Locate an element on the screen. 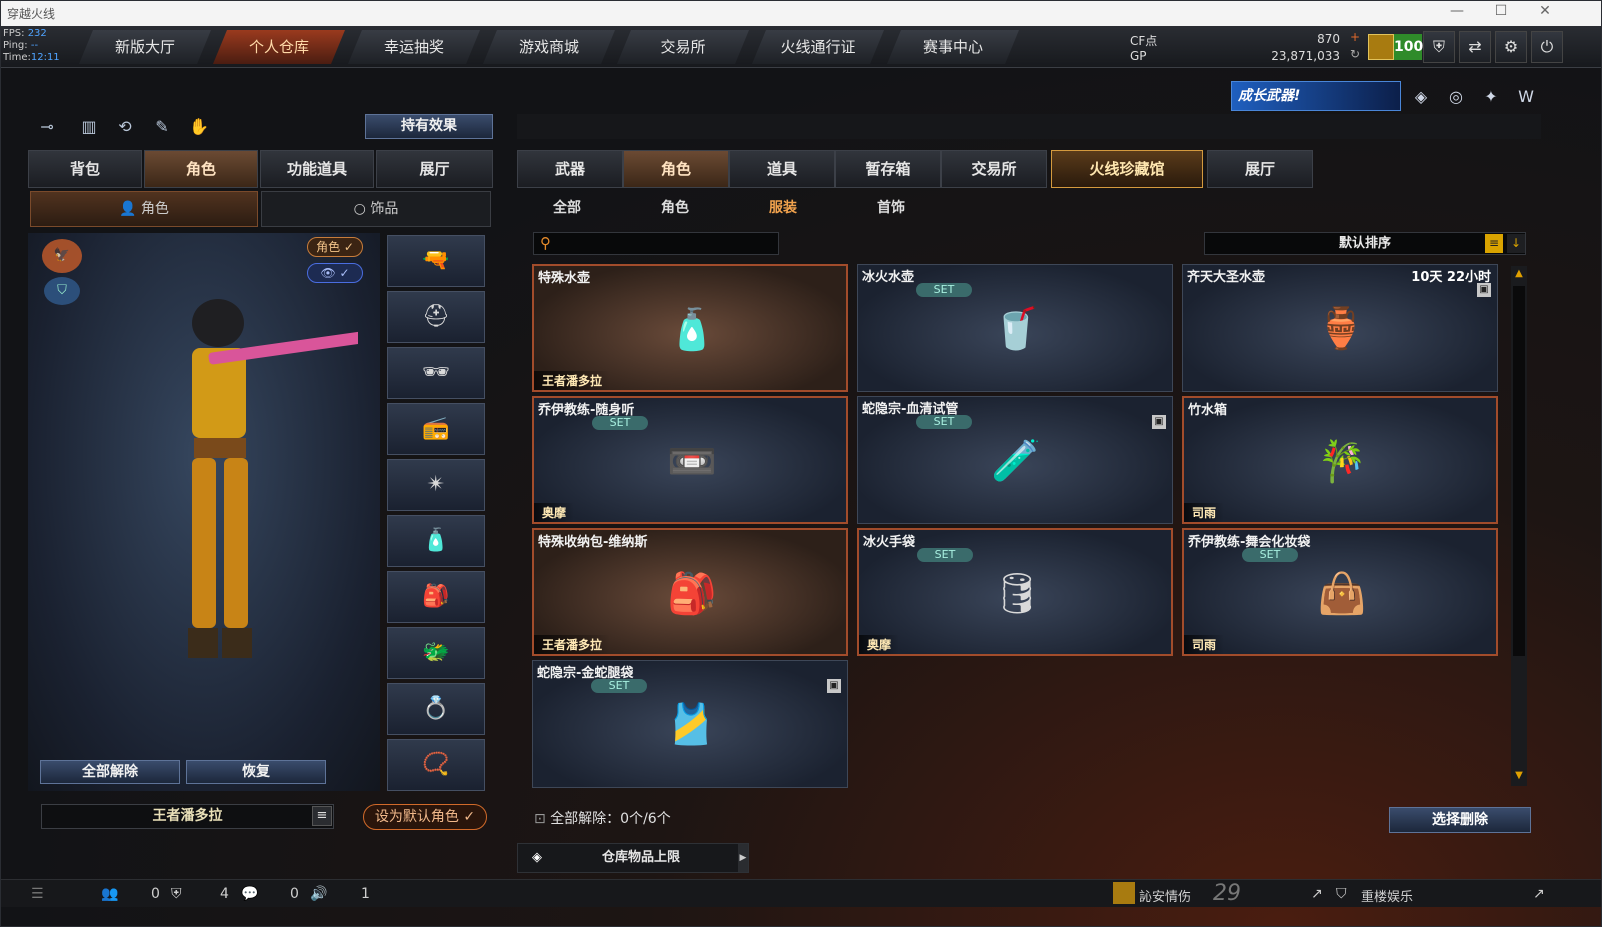 Image resolution: width=1602 pixels, height=927 pixels. slot-bag: 🎒 is located at coordinates (436, 597).